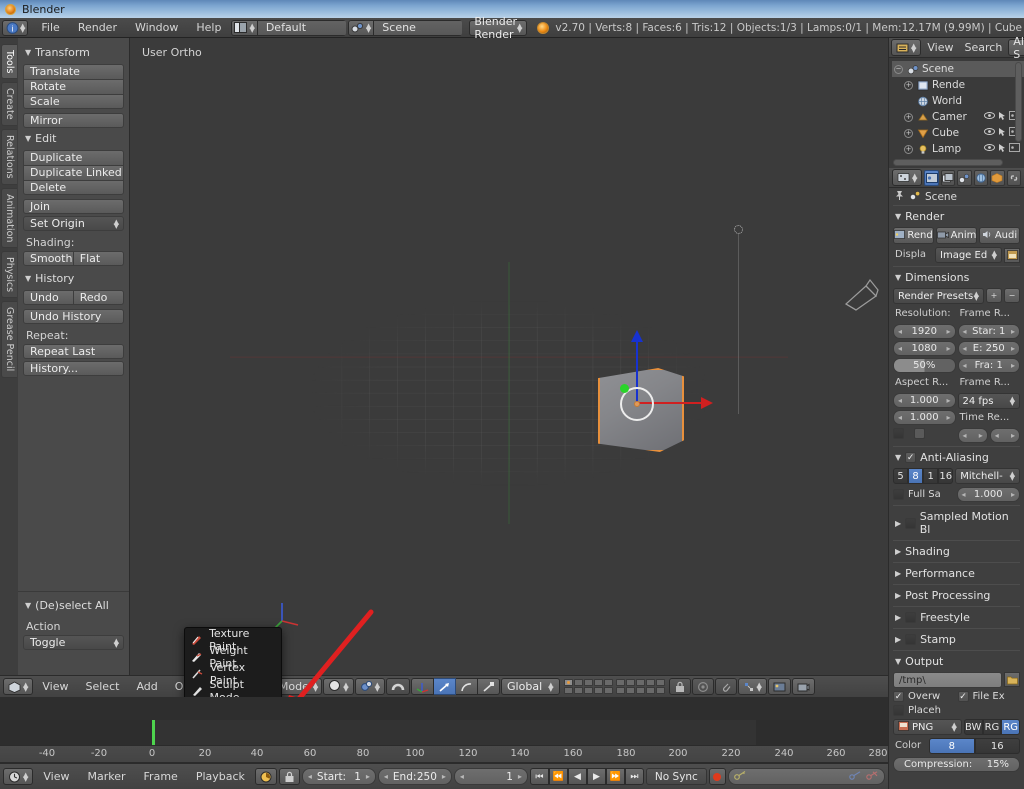 Image resolution: width=1024 pixels, height=789 pixels. What do you see at coordinates (9, 62) in the screenshot?
I see `tool-tab-tools: Tools` at bounding box center [9, 62].